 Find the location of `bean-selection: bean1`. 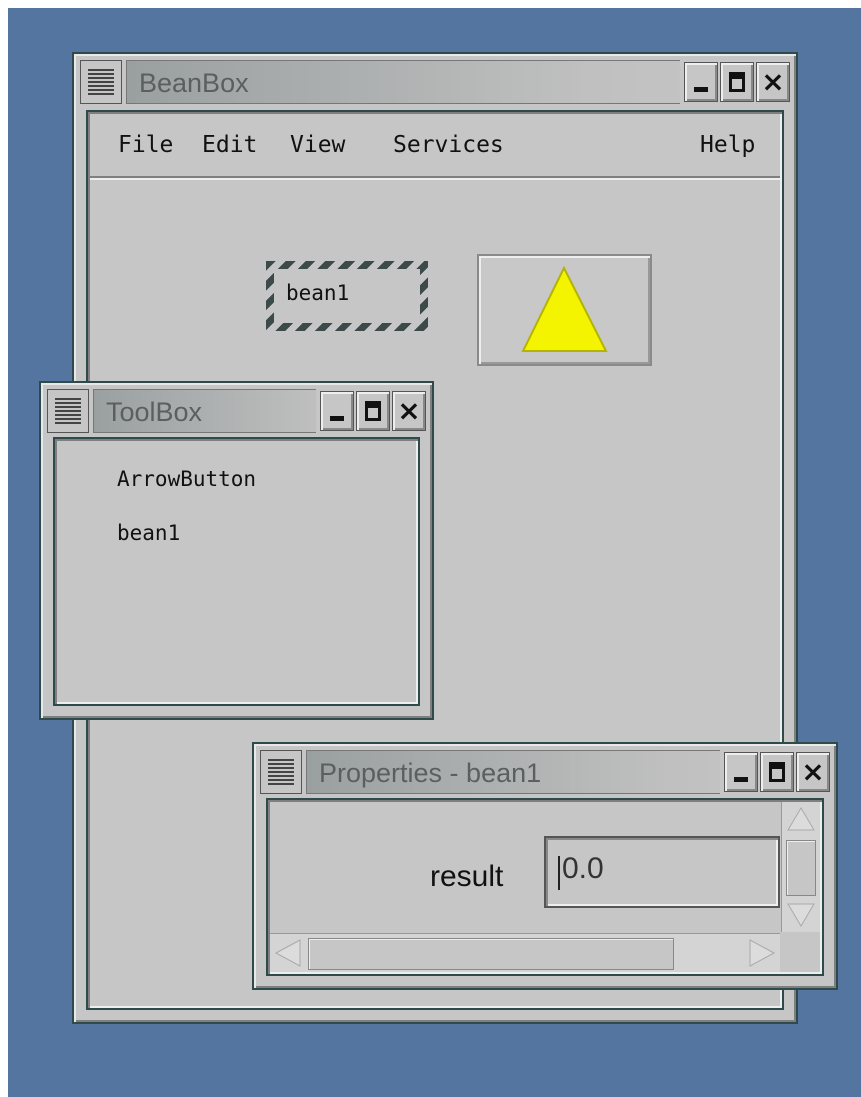

bean-selection: bean1 is located at coordinates (347, 296).